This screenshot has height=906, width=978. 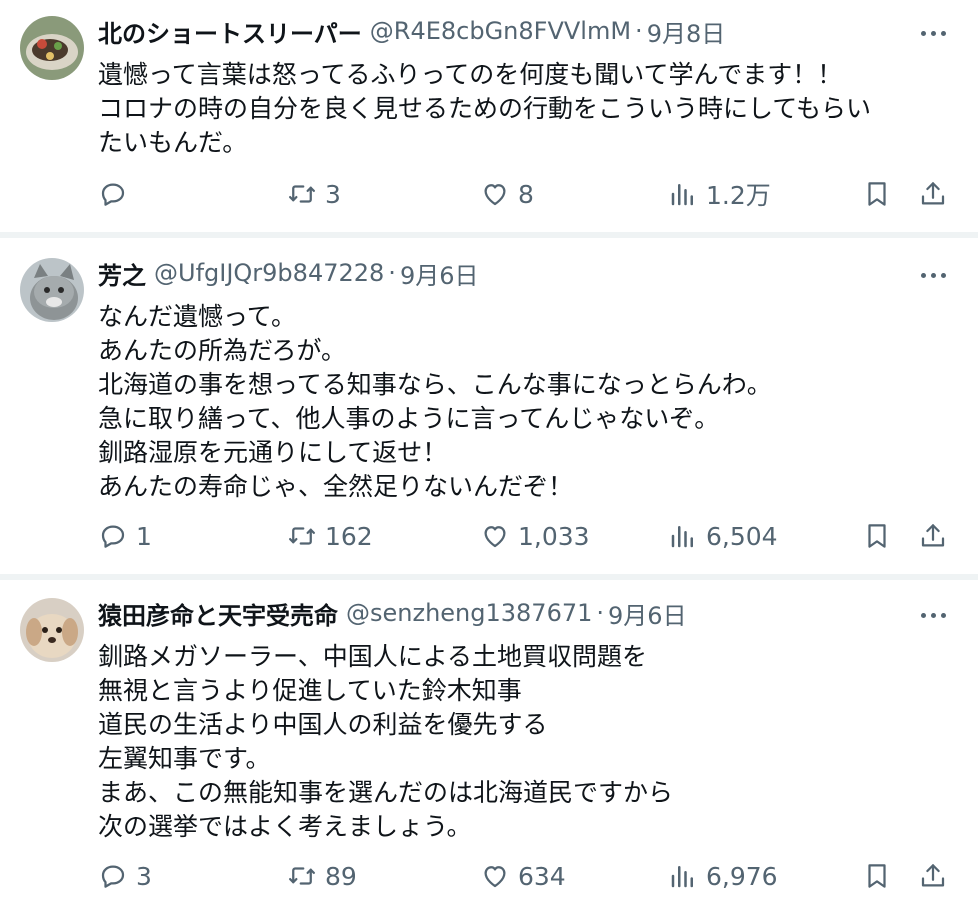 I want to click on tweet-text-line: 無視と言うより促進していた鈴木知事, so click(x=310, y=690).